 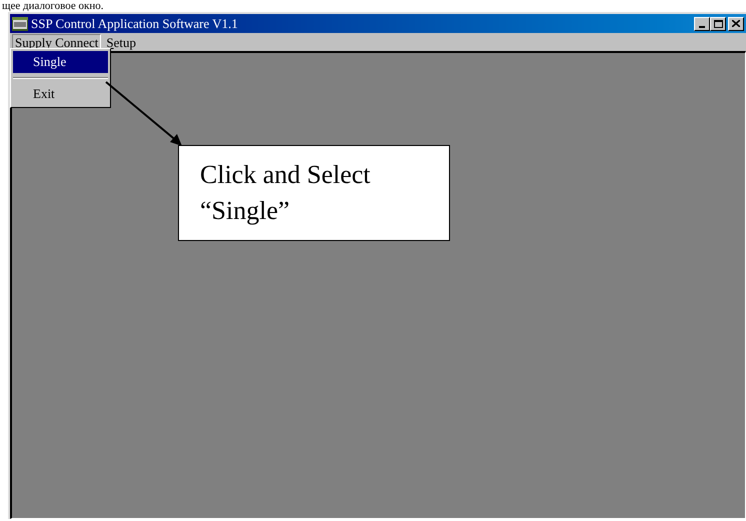 I want to click on minimize-button, so click(x=702, y=23).